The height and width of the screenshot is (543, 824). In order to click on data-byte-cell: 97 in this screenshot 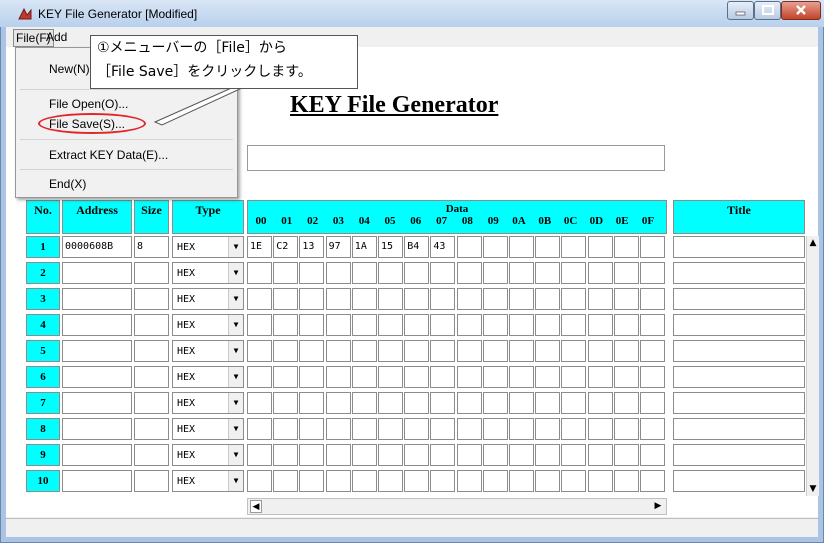, I will do `click(338, 247)`.